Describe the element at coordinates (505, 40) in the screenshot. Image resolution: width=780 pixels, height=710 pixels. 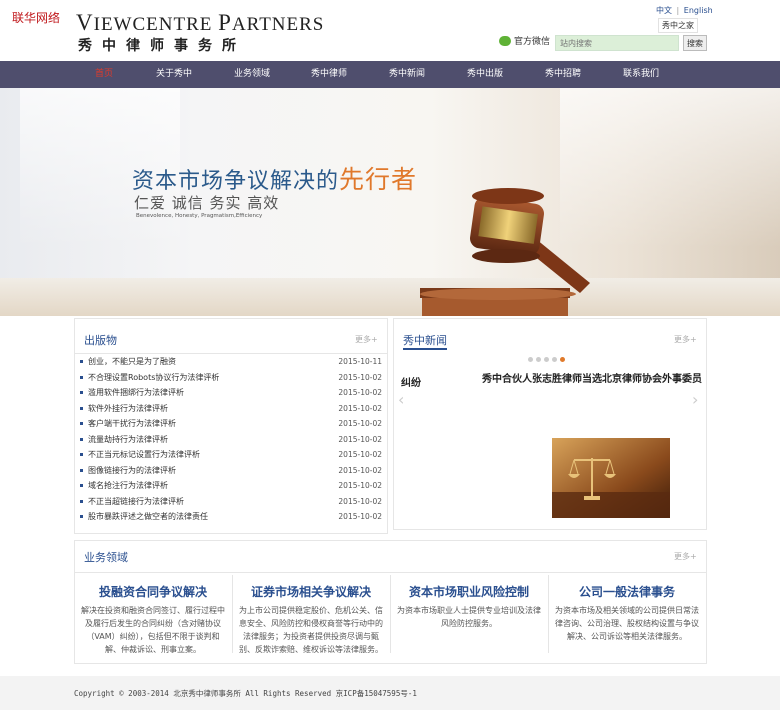
I see `wechat-icon` at that location.